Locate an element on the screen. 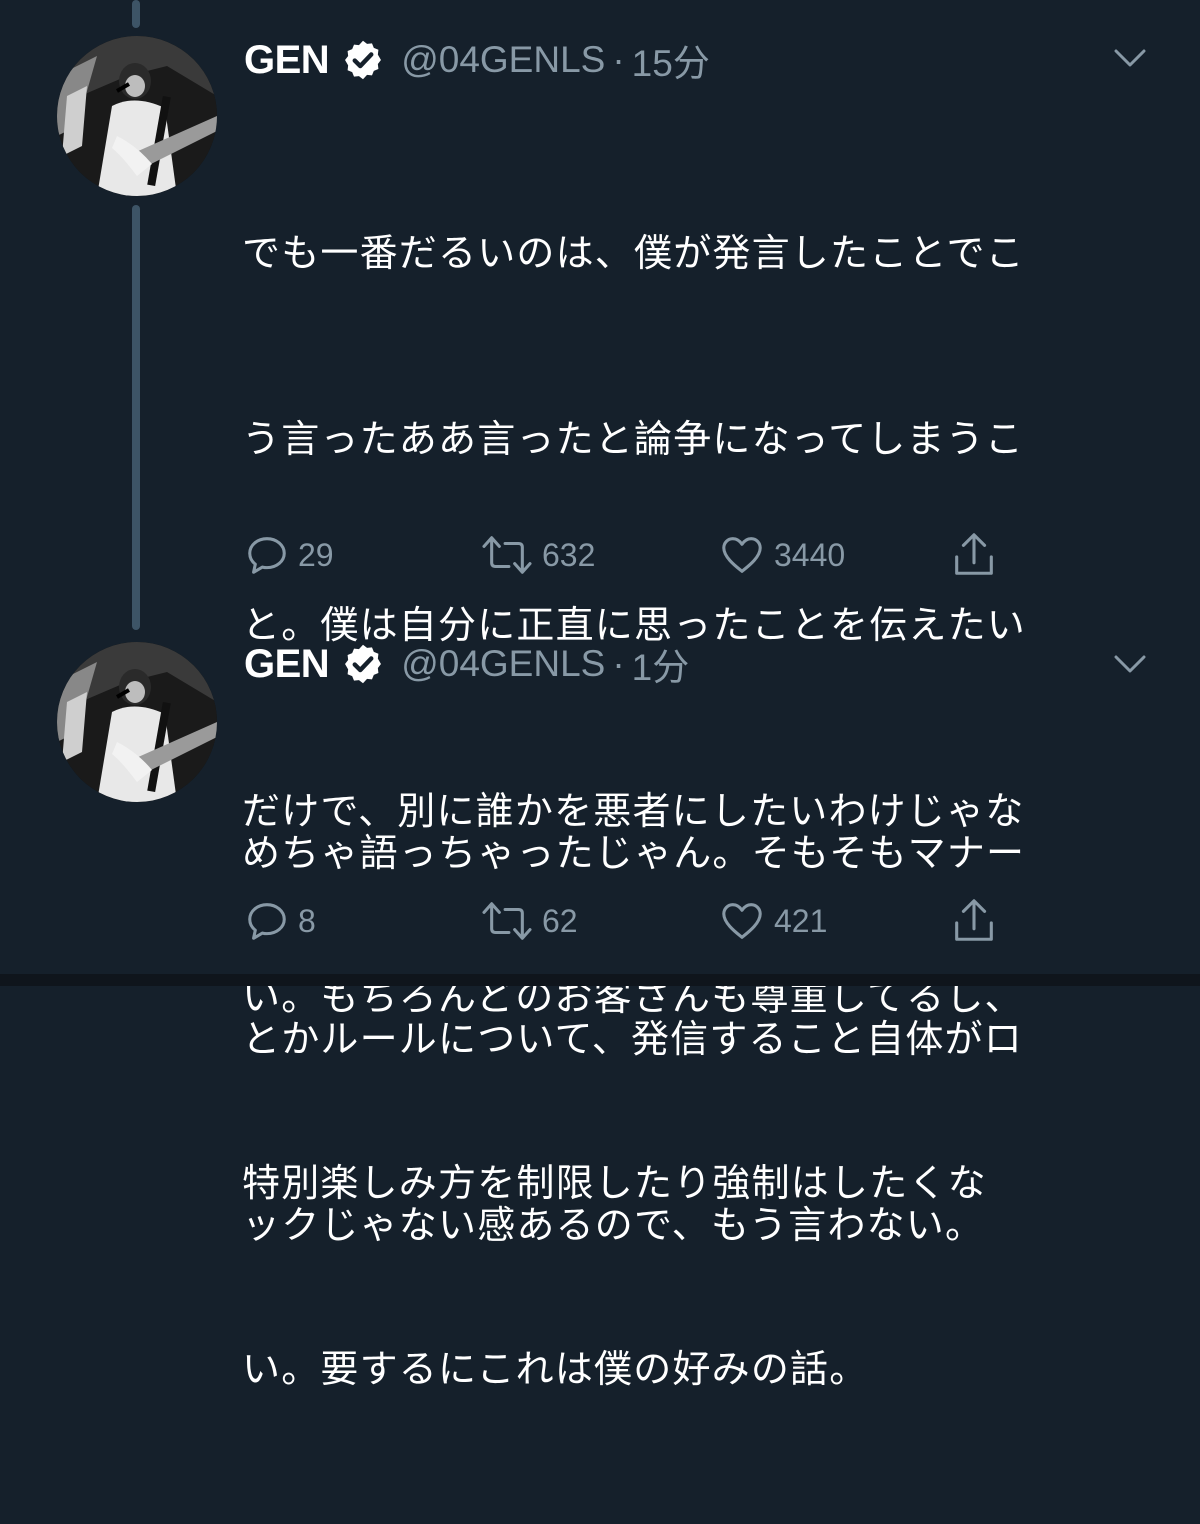 This screenshot has height=1524, width=1200. retweet-button: 62 is located at coordinates (529, 921).